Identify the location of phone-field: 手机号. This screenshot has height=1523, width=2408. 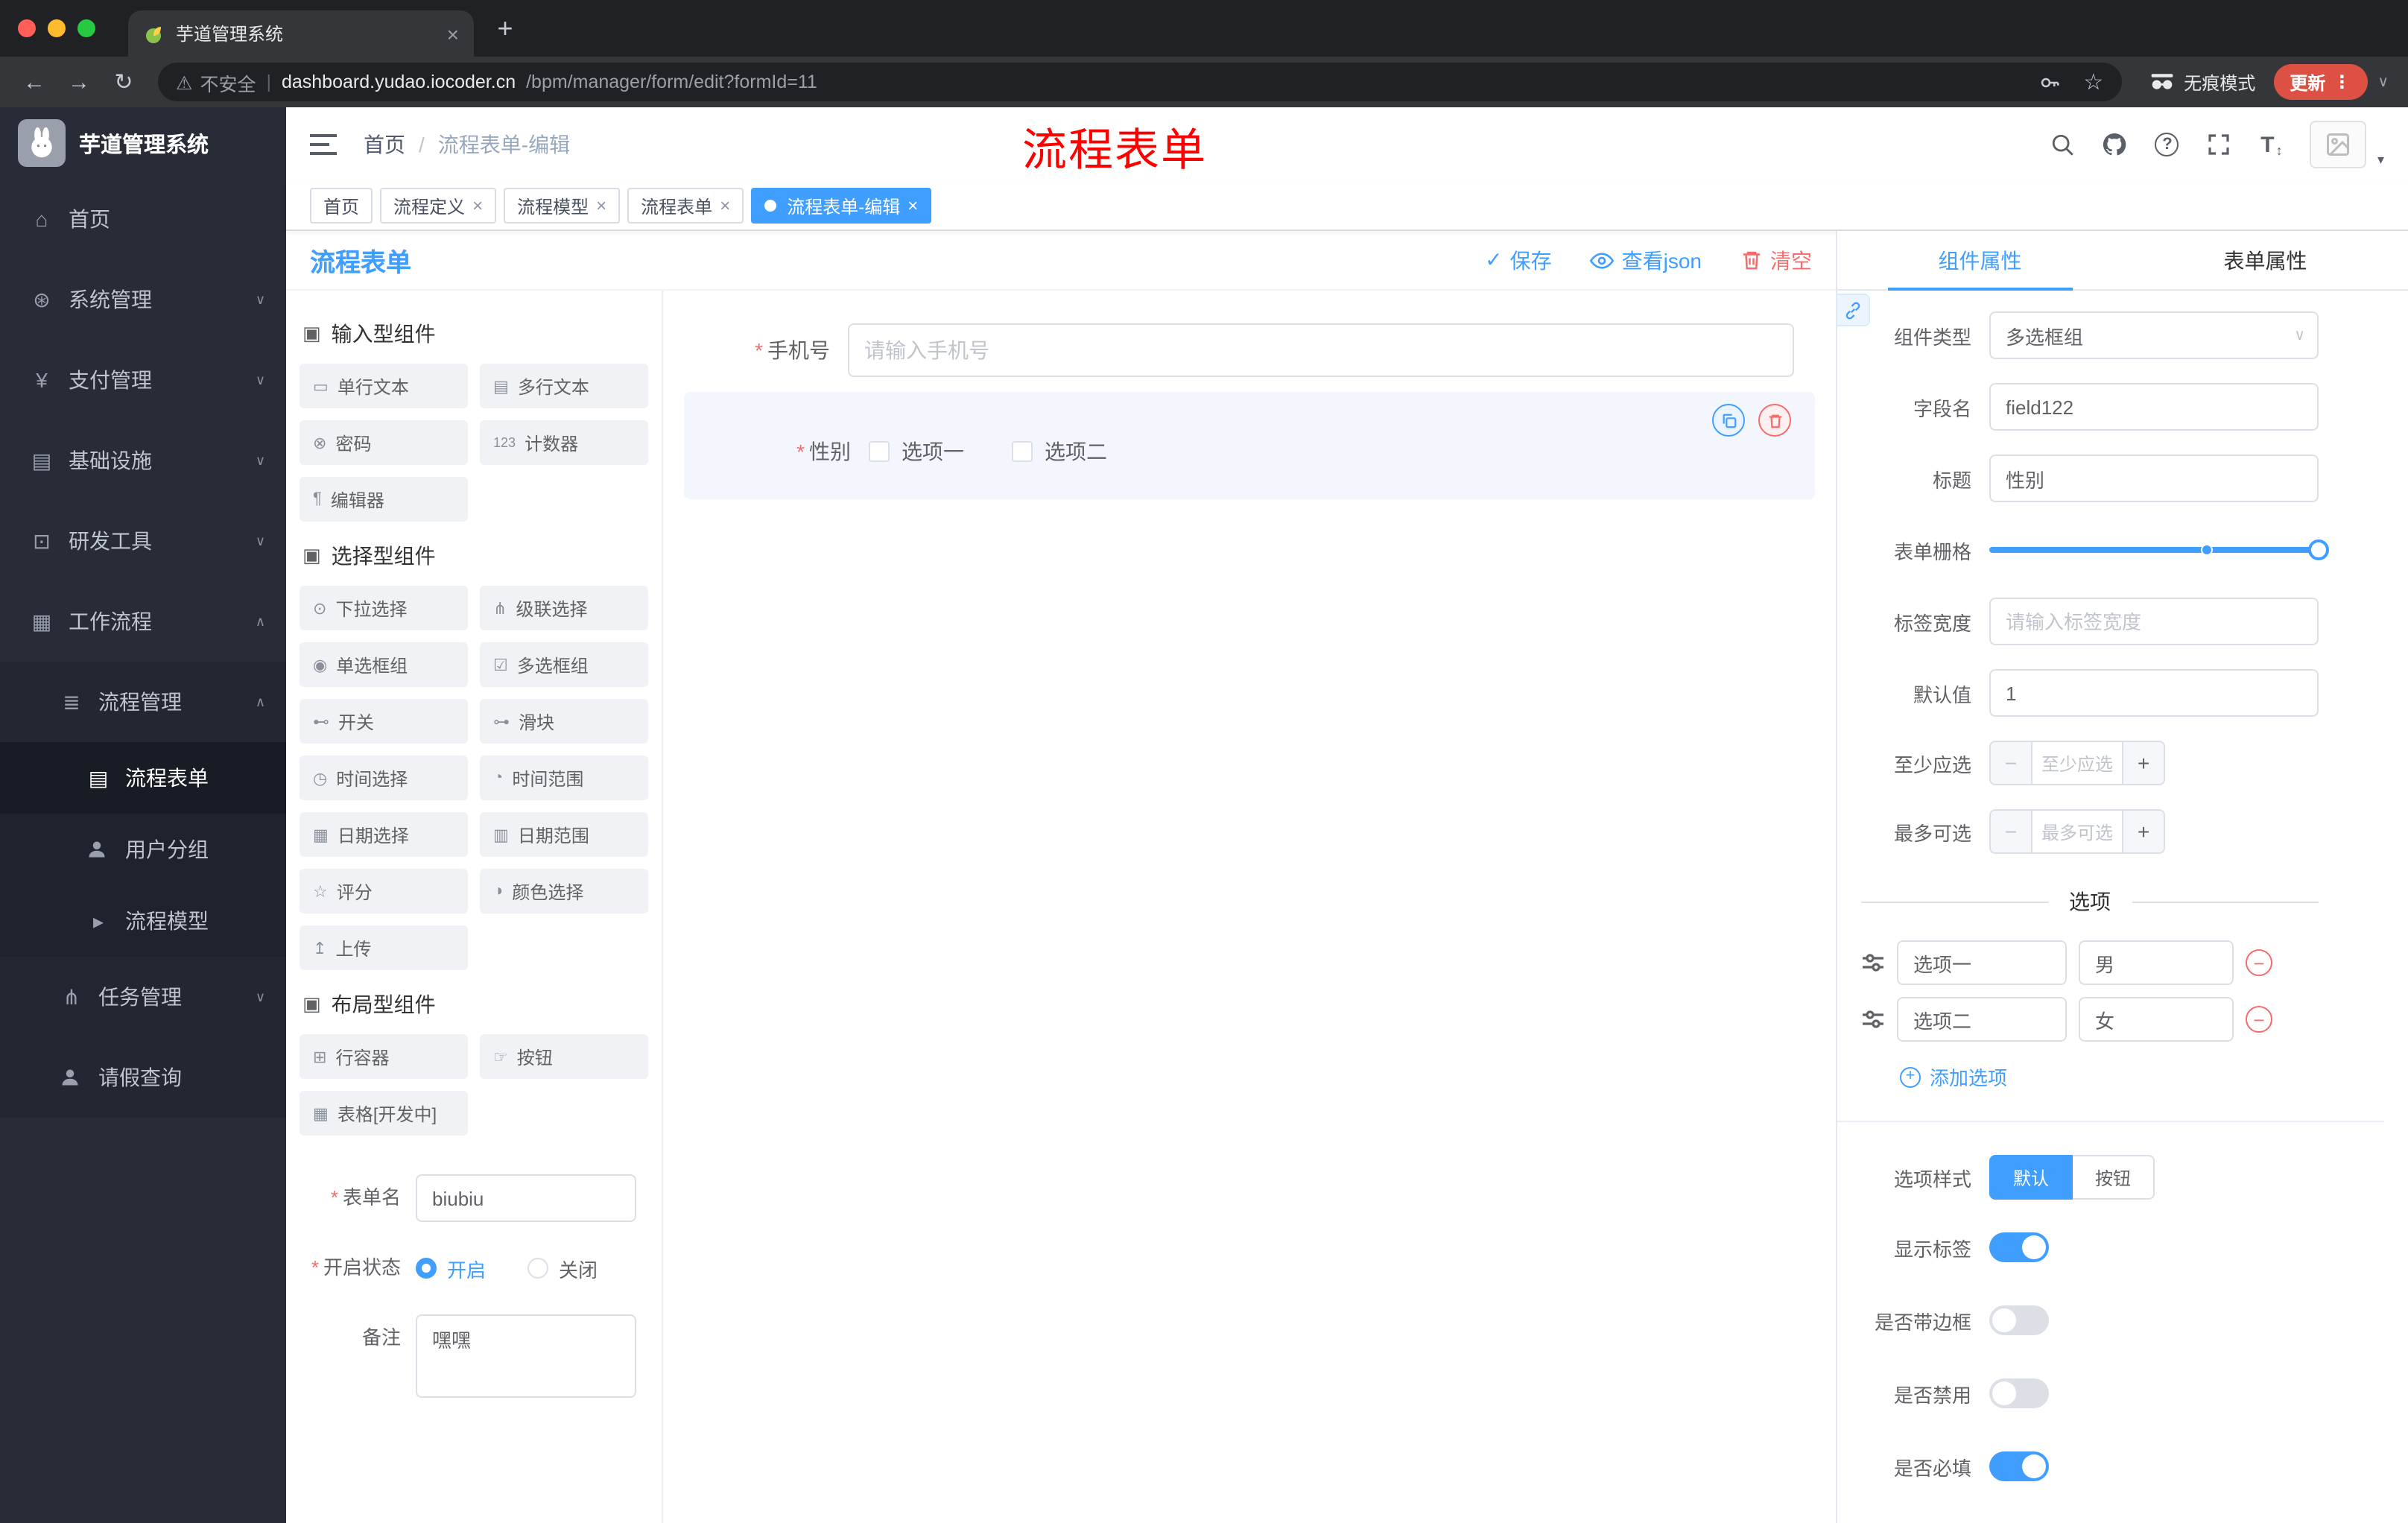
(1249, 350).